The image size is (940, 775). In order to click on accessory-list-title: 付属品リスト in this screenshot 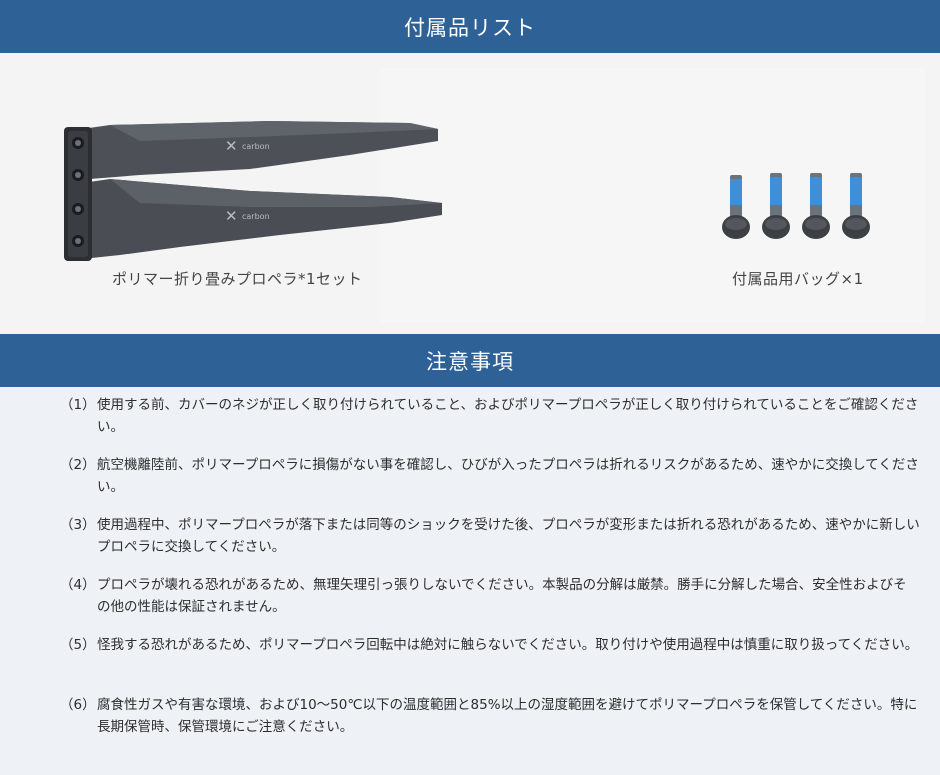, I will do `click(470, 27)`.